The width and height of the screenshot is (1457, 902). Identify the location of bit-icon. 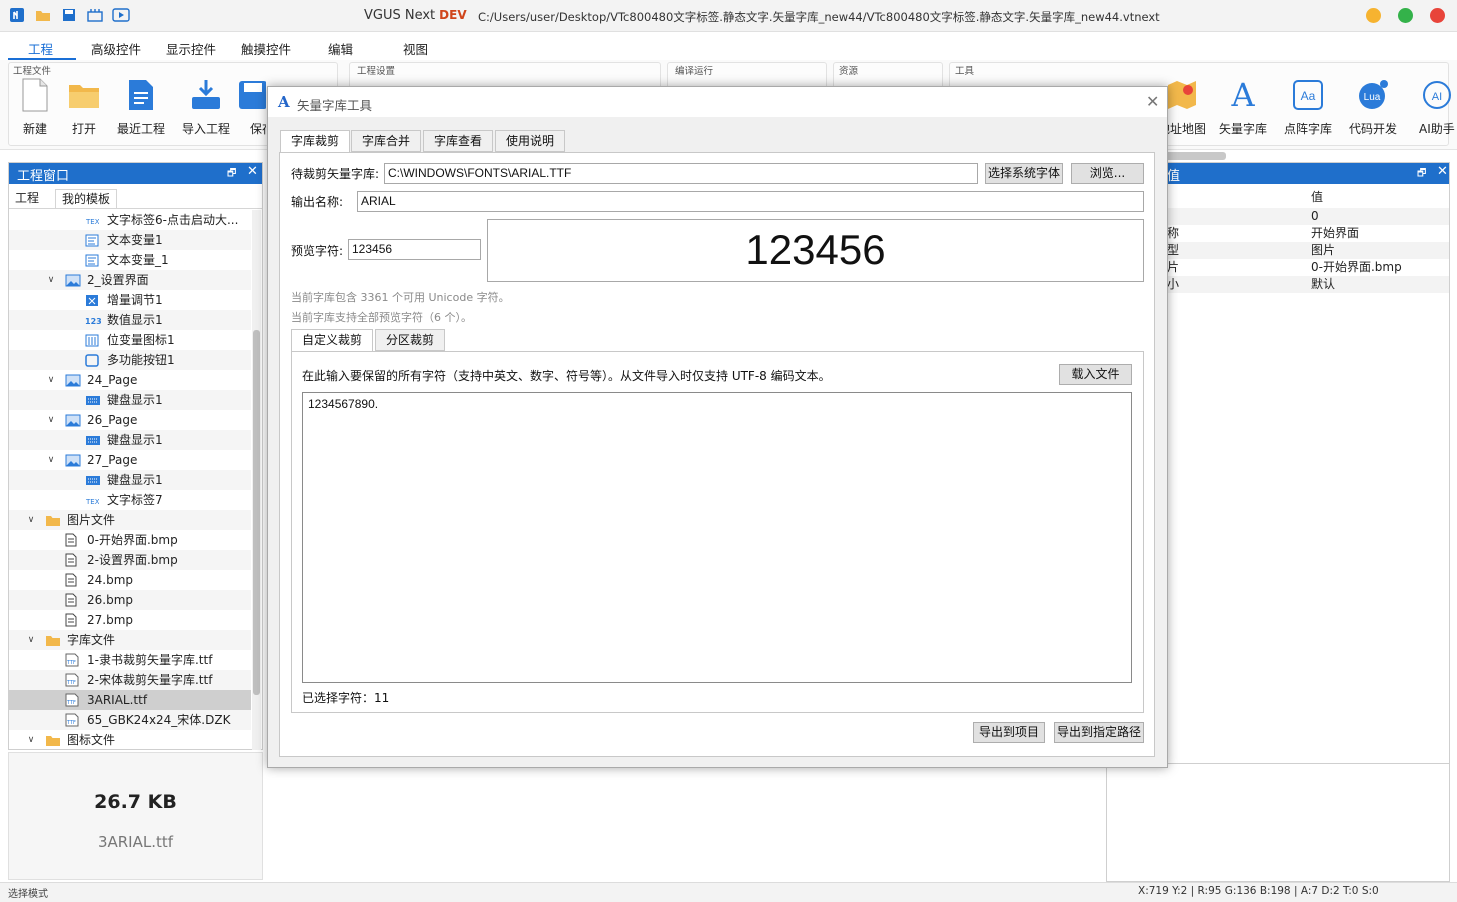
(92, 340).